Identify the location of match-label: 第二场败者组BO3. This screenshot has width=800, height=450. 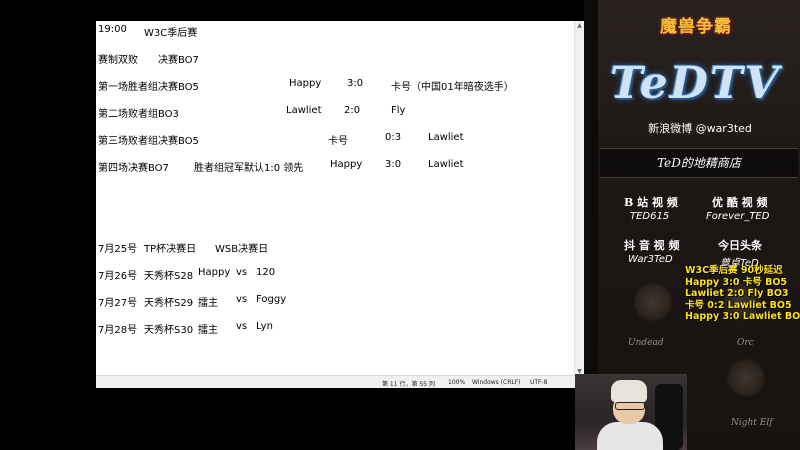
(138, 114).